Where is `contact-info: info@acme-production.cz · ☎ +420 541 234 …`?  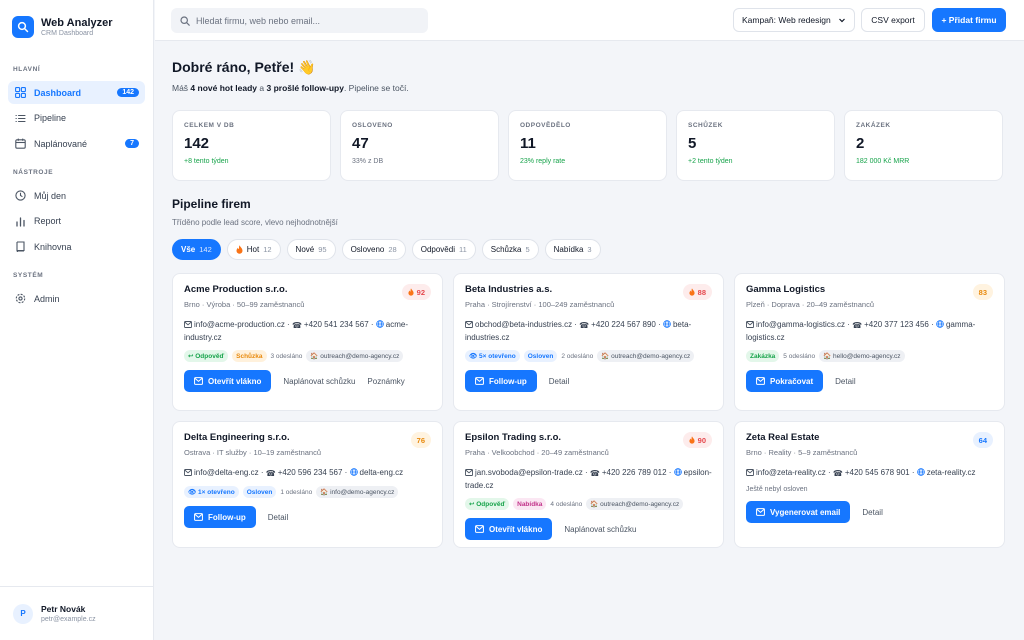 contact-info: info@acme-production.cz · ☎ +420 541 234 … is located at coordinates (296, 331).